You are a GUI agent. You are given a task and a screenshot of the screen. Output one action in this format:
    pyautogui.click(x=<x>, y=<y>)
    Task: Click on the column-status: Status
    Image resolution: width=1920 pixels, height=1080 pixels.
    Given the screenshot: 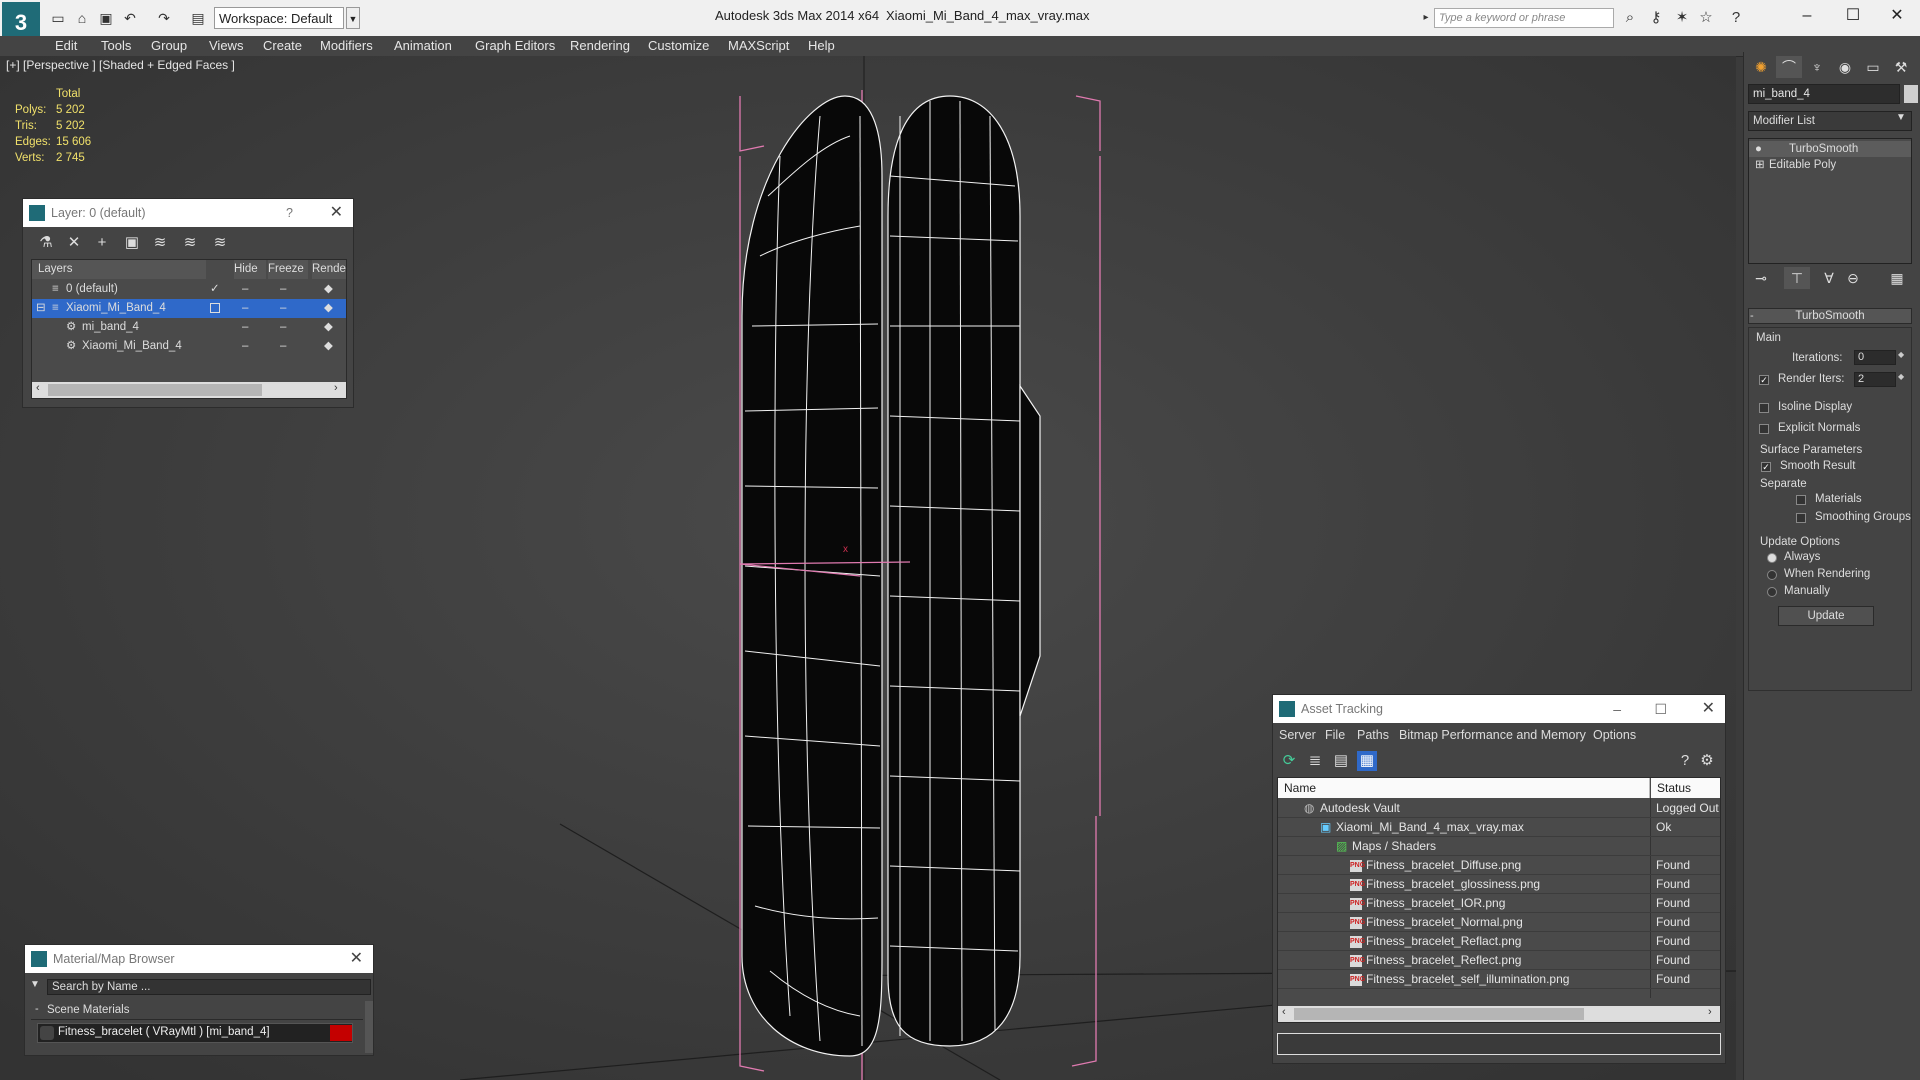 What is the action you would take?
    pyautogui.click(x=1685, y=788)
    